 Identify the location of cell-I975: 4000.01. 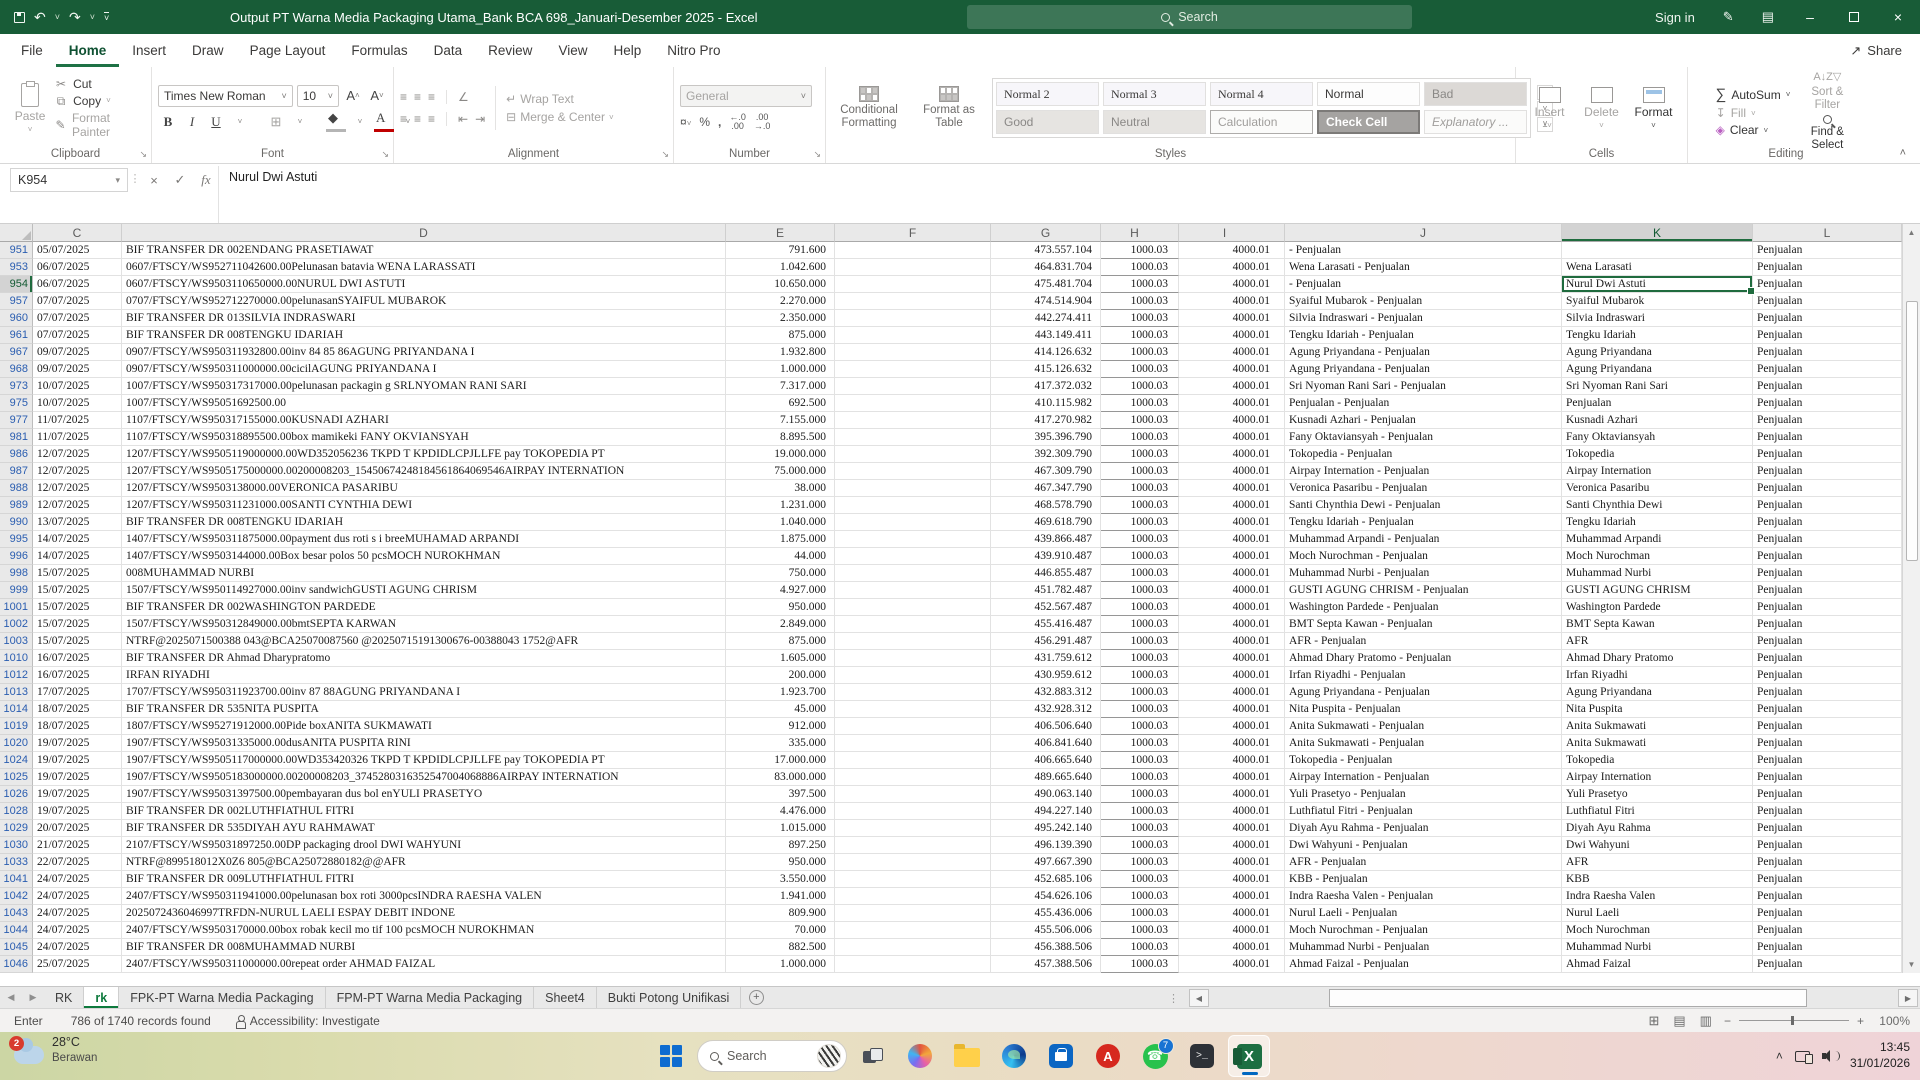
(1232, 403).